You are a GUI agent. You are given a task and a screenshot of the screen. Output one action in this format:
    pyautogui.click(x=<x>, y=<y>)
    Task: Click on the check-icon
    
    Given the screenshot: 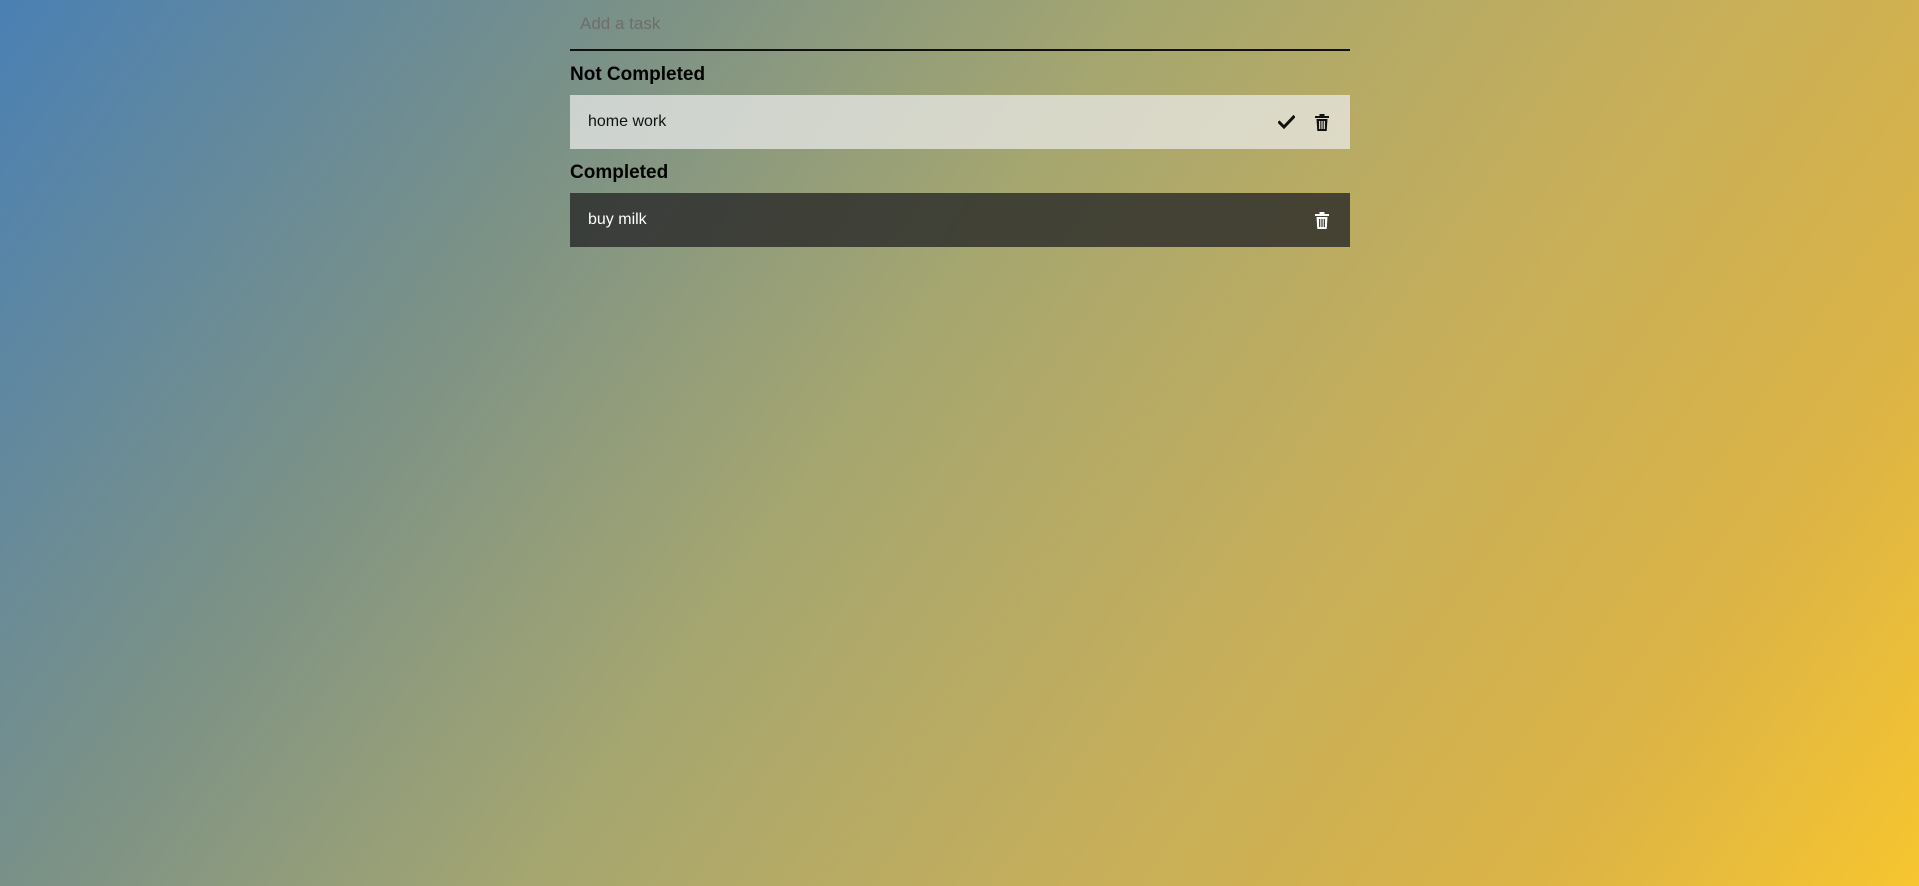 What is the action you would take?
    pyautogui.click(x=1286, y=122)
    